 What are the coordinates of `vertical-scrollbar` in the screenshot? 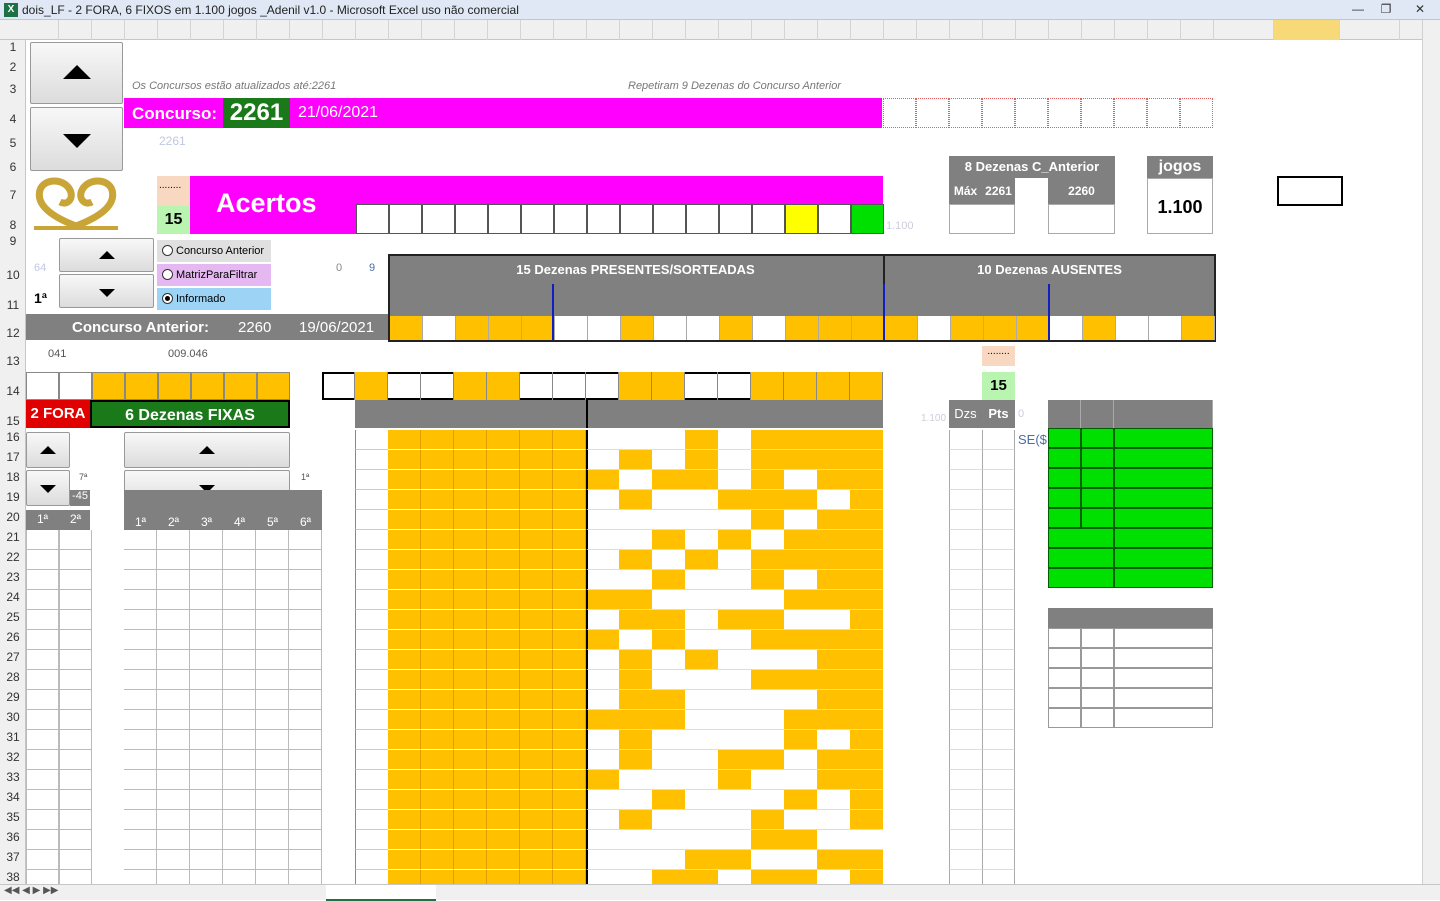 It's located at (1431, 452).